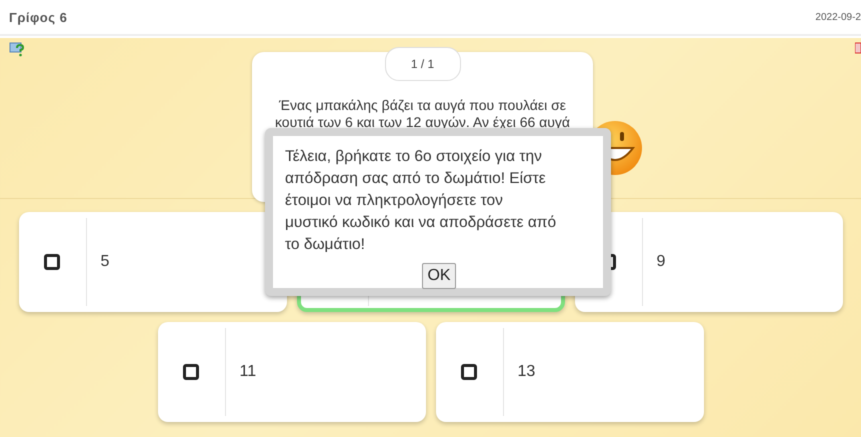 The image size is (861, 437). Describe the element at coordinates (838, 17) in the screenshot. I see `date-text: 2022-09-2` at that location.